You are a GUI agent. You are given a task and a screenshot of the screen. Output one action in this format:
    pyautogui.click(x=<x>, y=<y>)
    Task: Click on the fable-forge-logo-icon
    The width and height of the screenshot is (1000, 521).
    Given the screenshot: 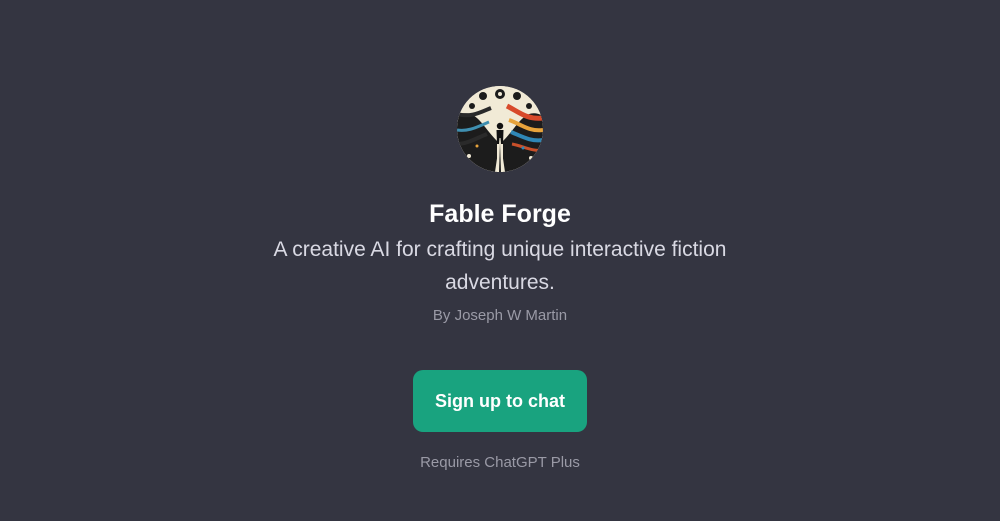 What is the action you would take?
    pyautogui.click(x=500, y=129)
    